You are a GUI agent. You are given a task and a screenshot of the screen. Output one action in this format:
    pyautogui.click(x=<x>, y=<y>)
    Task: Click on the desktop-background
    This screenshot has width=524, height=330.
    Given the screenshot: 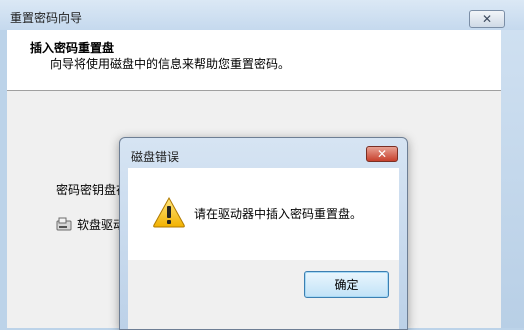 What is the action you would take?
    pyautogui.click(x=512, y=179)
    